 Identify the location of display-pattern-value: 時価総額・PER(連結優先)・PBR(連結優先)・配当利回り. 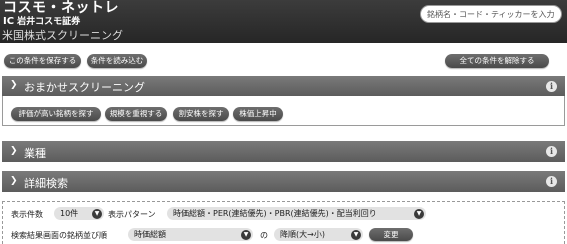
(275, 213).